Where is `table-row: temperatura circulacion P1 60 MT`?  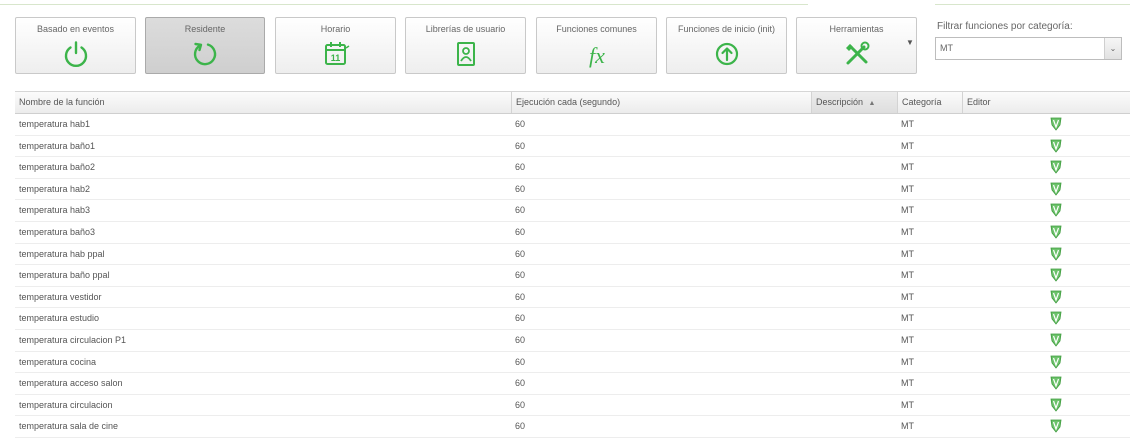 table-row: temperatura circulacion P1 60 MT is located at coordinates (572, 341).